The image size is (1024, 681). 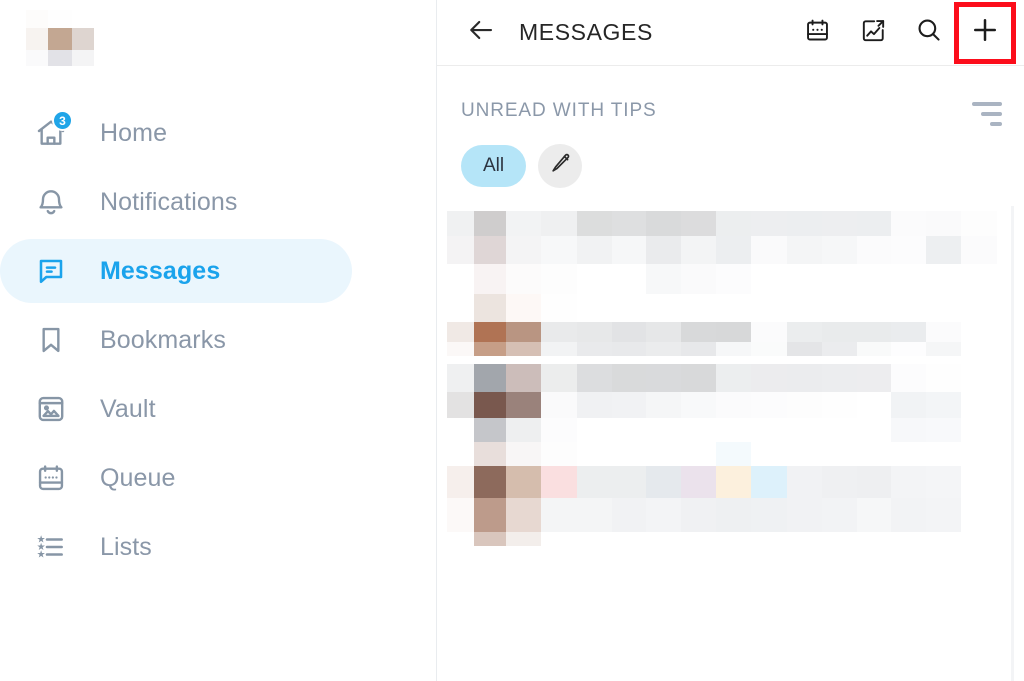 What do you see at coordinates (51, 340) in the screenshot?
I see `bookmark-icon` at bounding box center [51, 340].